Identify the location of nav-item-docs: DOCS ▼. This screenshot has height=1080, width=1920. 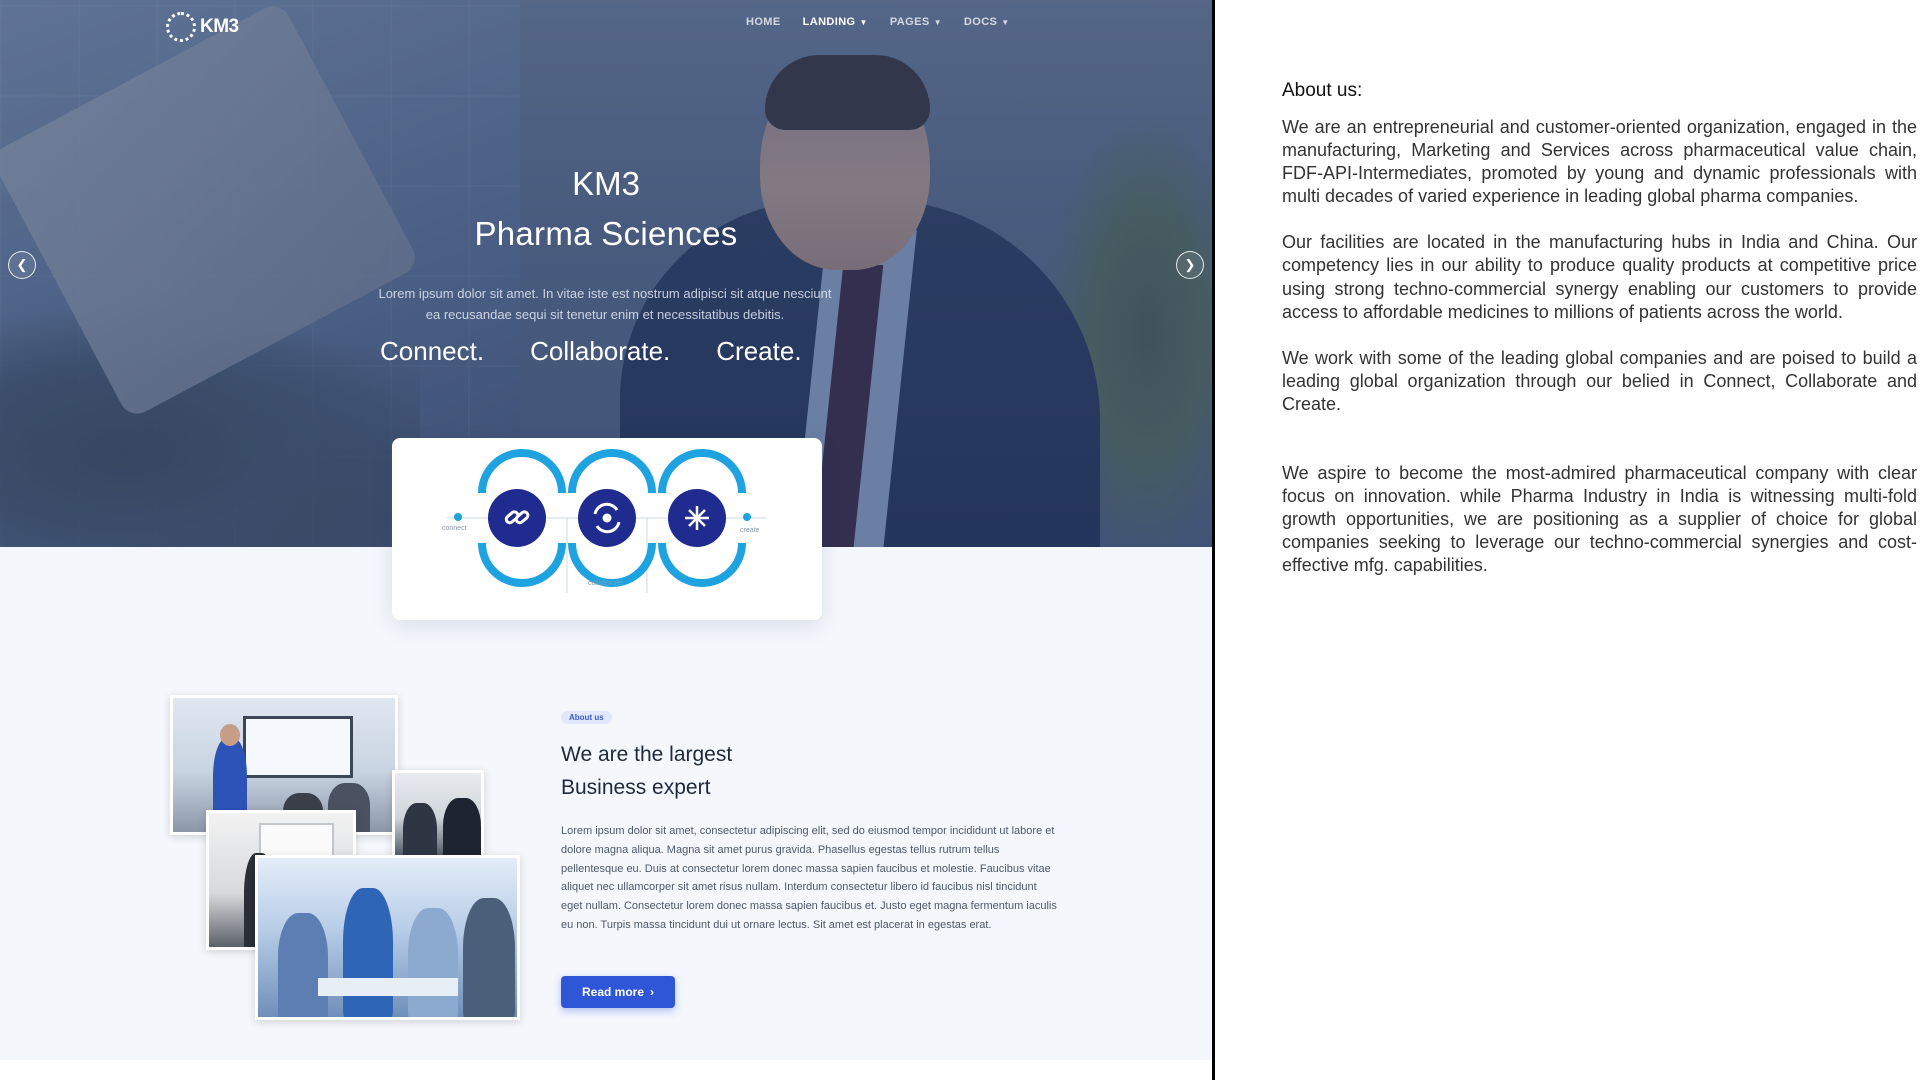
(987, 22).